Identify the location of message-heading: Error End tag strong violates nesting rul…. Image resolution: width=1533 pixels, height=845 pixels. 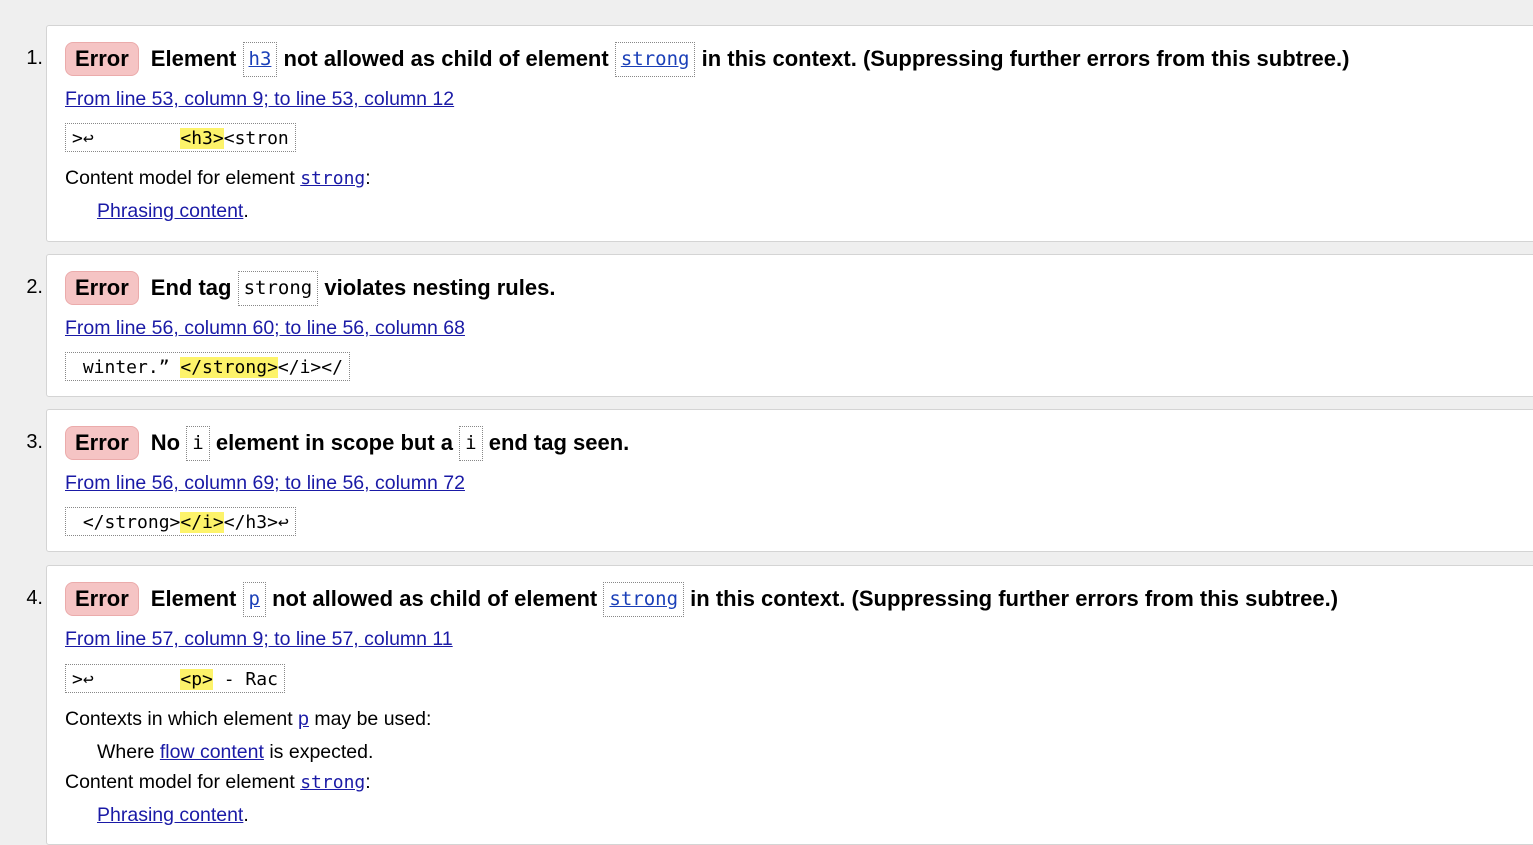
(310, 288).